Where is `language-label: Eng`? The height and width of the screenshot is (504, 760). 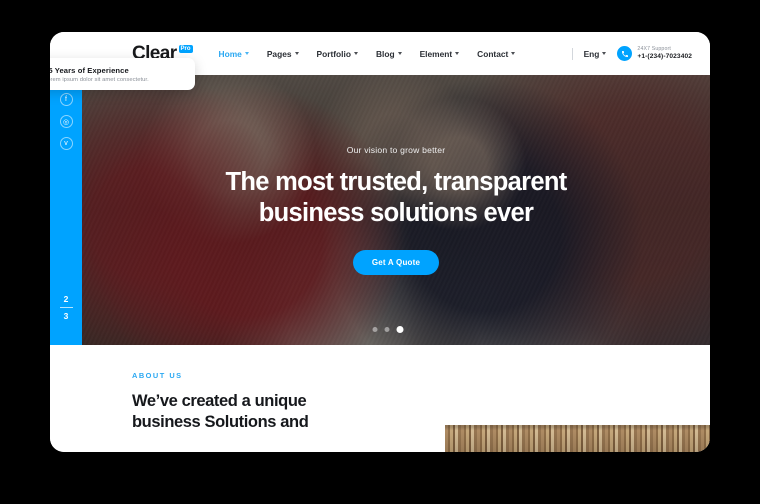 language-label: Eng is located at coordinates (591, 53).